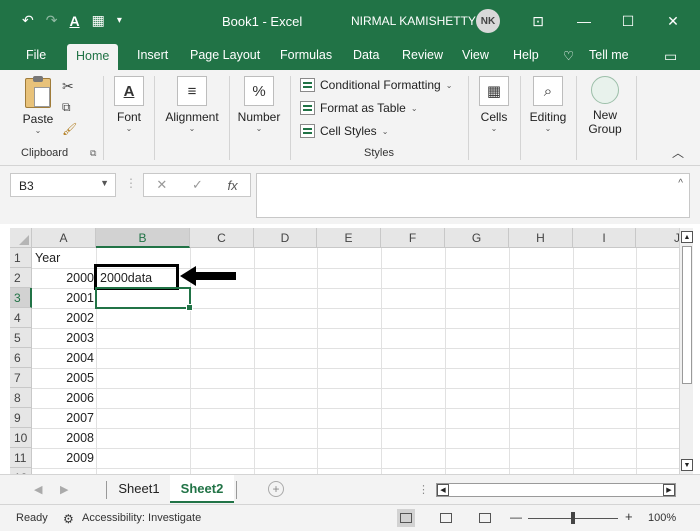  Describe the element at coordinates (98, 20) in the screenshot. I see `table-icon: ▦` at that location.